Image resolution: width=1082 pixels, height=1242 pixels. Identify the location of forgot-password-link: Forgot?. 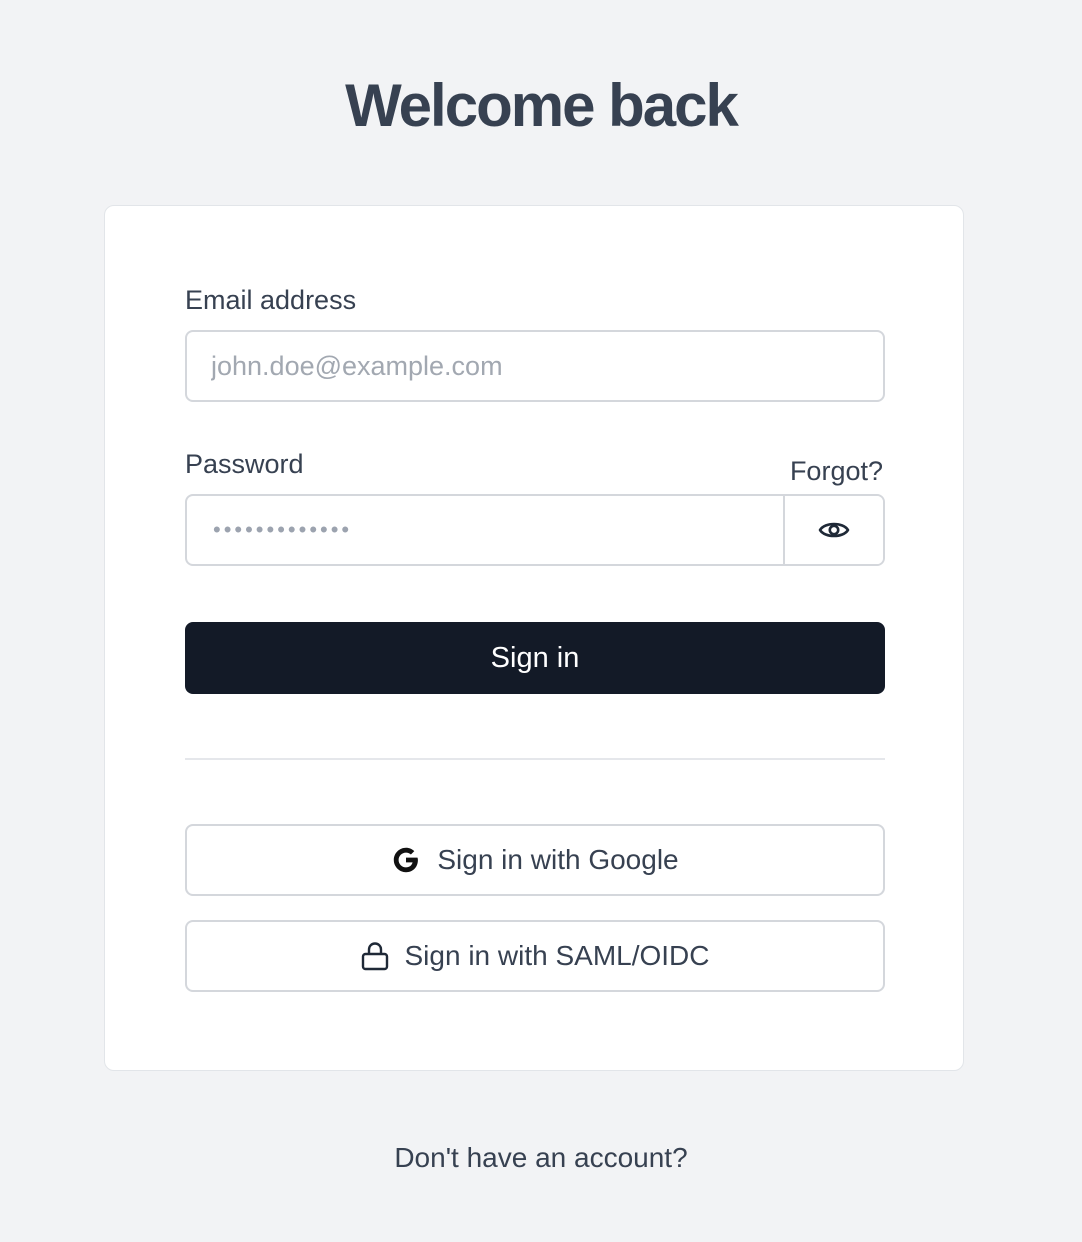
(836, 471).